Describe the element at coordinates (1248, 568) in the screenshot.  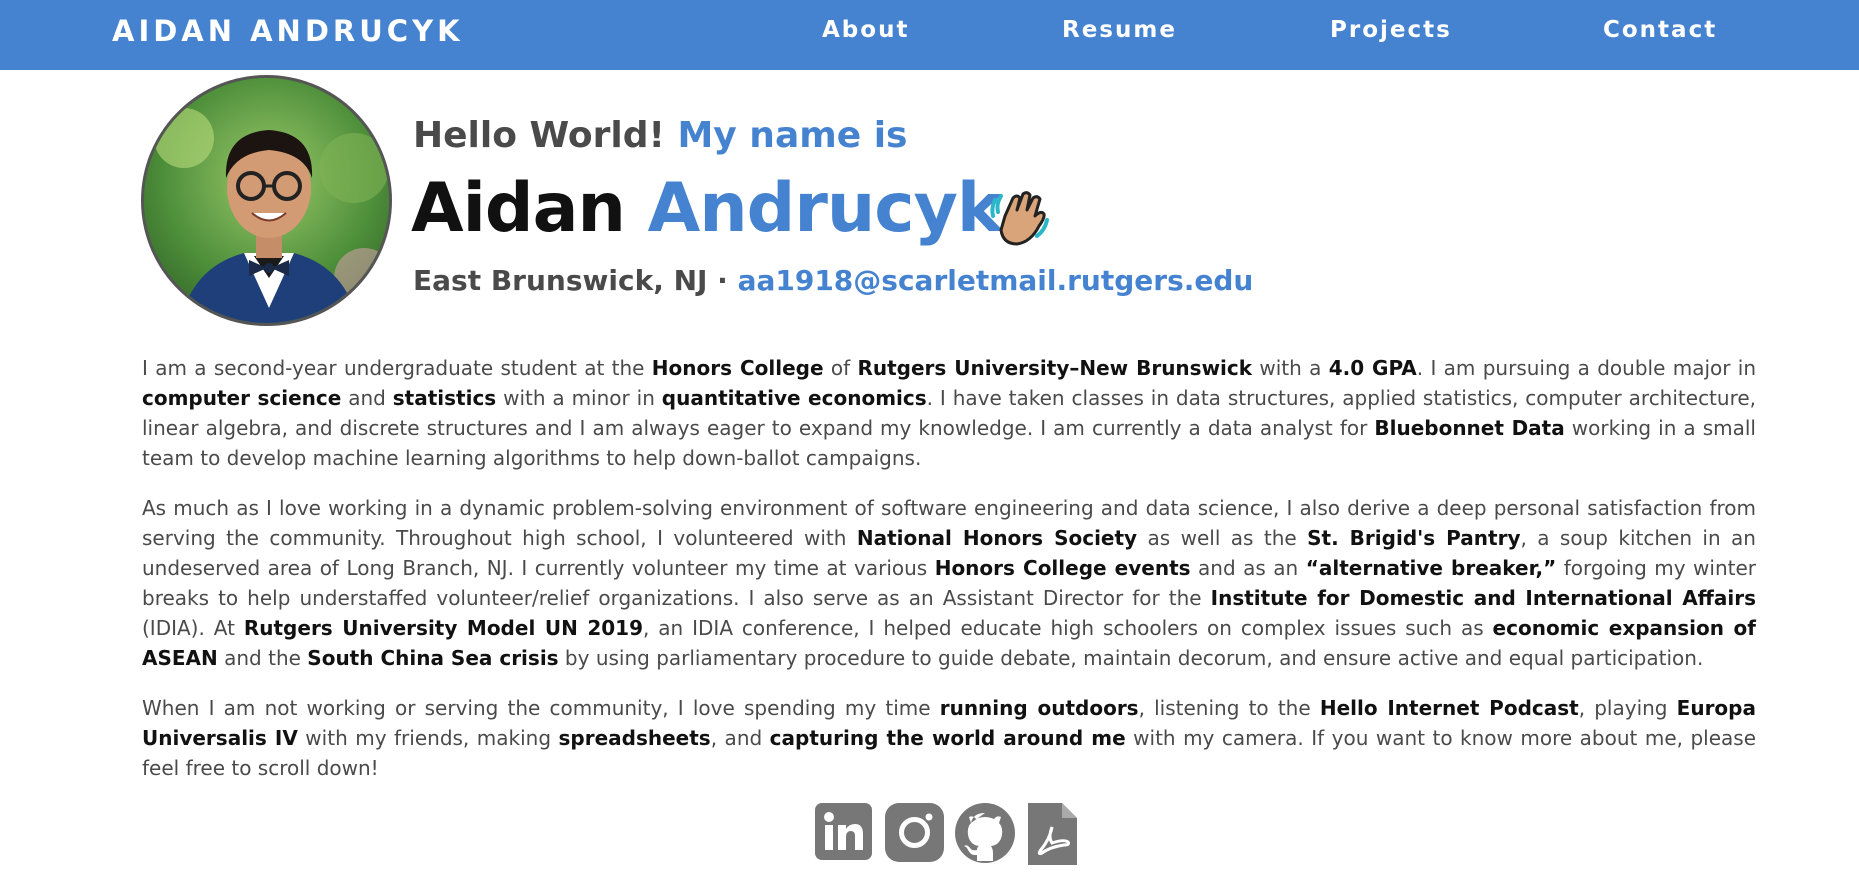
I see `bio-text: and as an` at that location.